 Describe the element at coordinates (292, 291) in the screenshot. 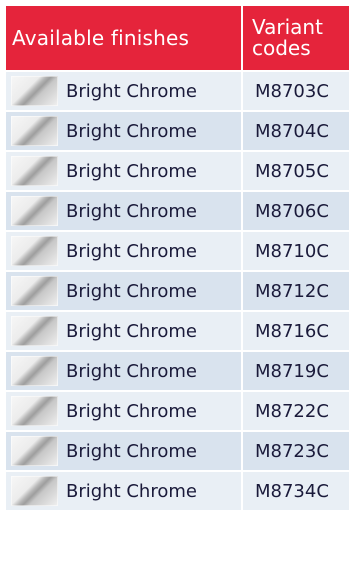

I see `variant-code: M8712C` at that location.